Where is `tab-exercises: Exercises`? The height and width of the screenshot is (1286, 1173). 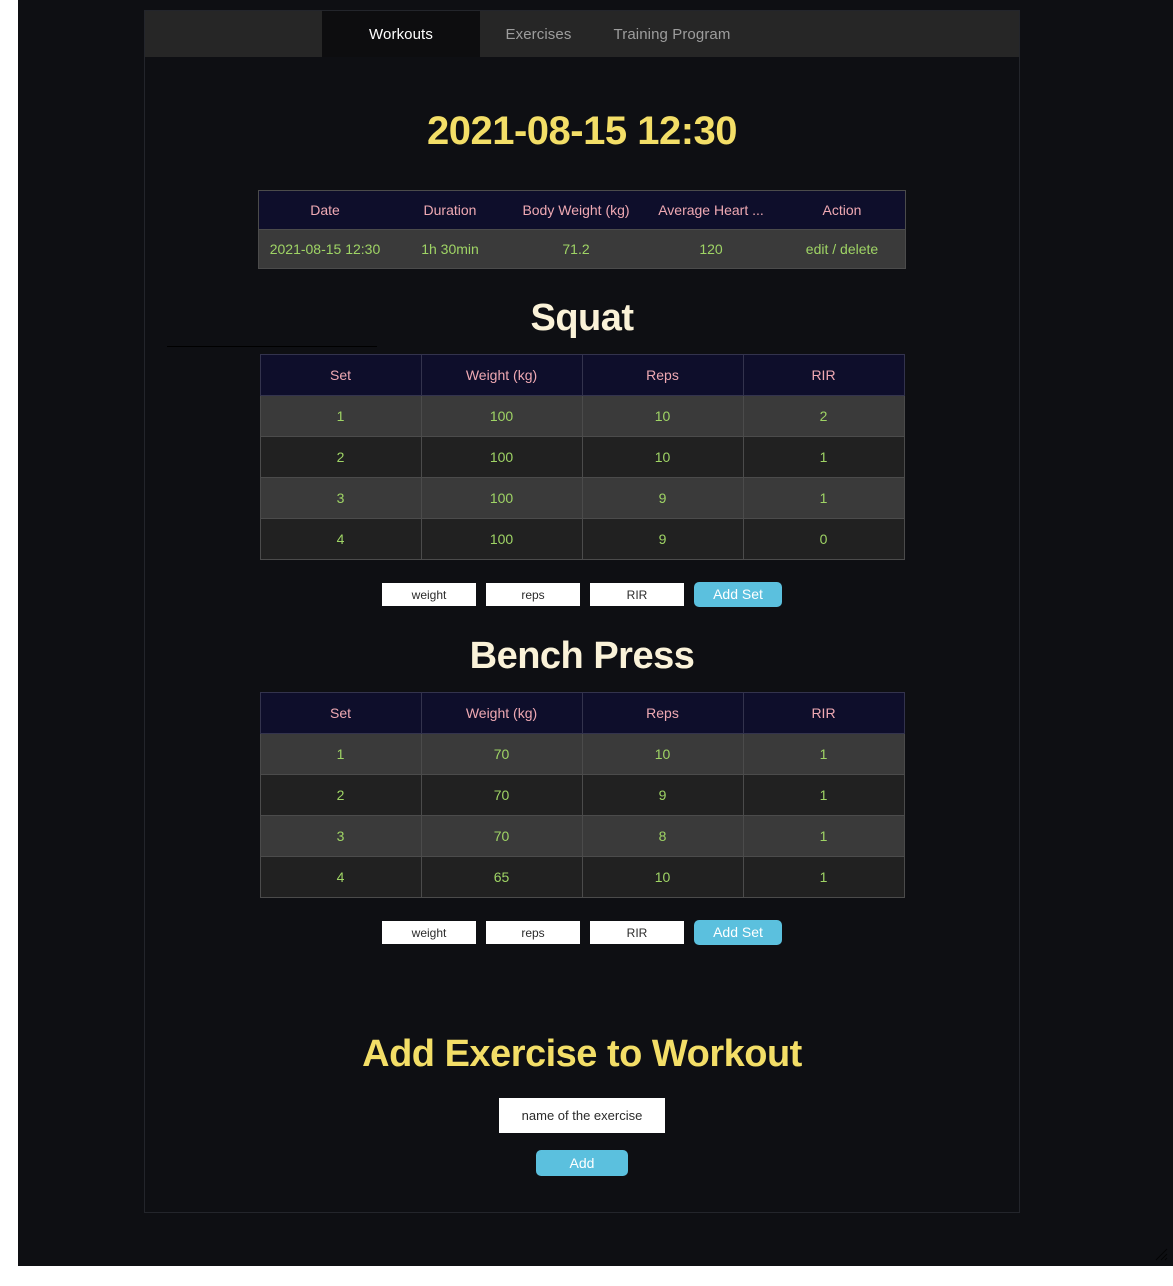
tab-exercises: Exercises is located at coordinates (538, 34).